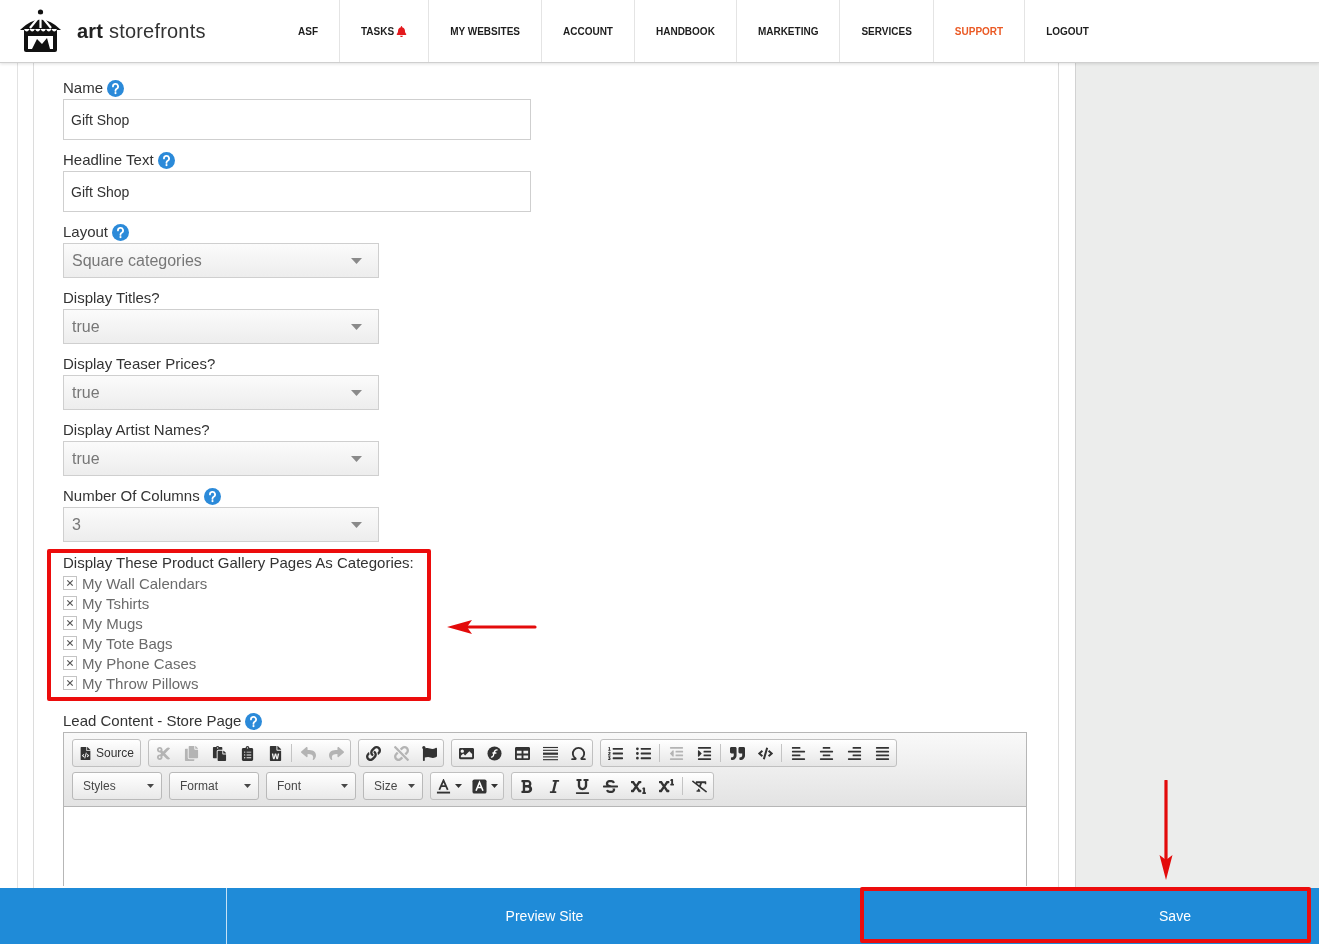 This screenshot has width=1319, height=944. What do you see at coordinates (139, 364) in the screenshot?
I see `field-label: Display Teaser Prices?` at bounding box center [139, 364].